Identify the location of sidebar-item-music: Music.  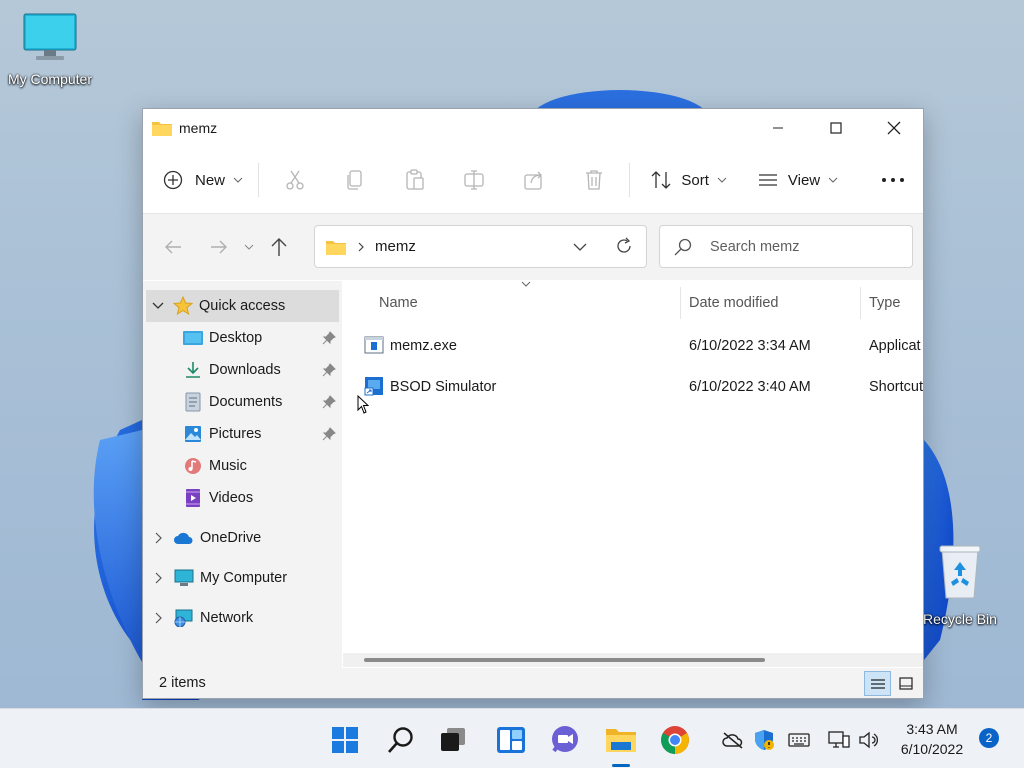
(242, 466).